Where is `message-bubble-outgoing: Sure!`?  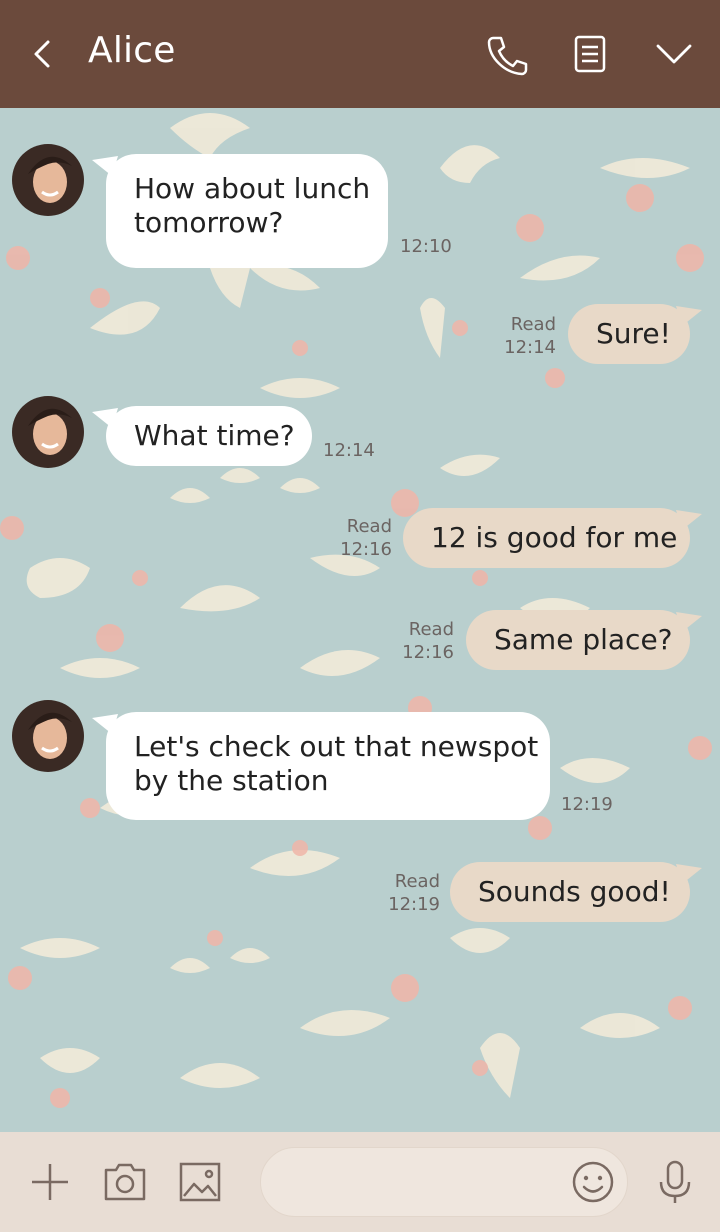
message-bubble-outgoing: Sure! is located at coordinates (629, 334).